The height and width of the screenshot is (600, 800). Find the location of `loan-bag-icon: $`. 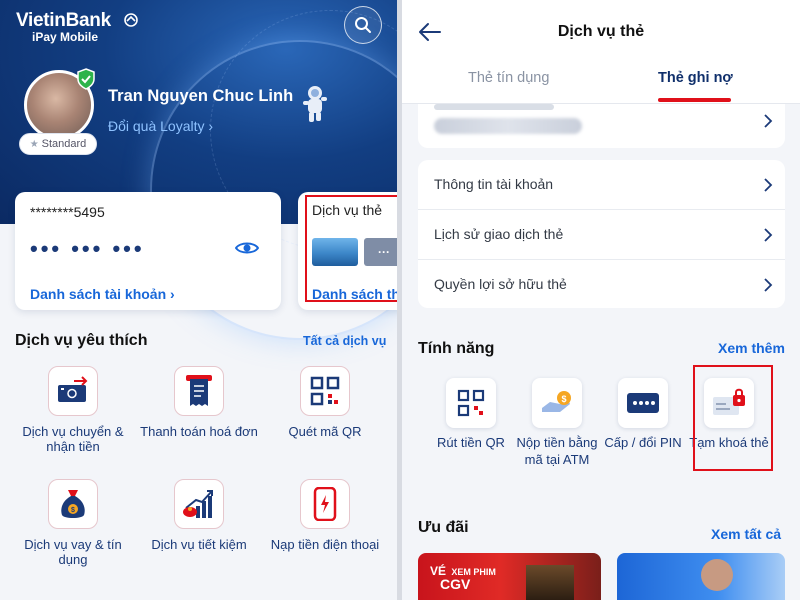

loan-bag-icon: $ is located at coordinates (73, 504).